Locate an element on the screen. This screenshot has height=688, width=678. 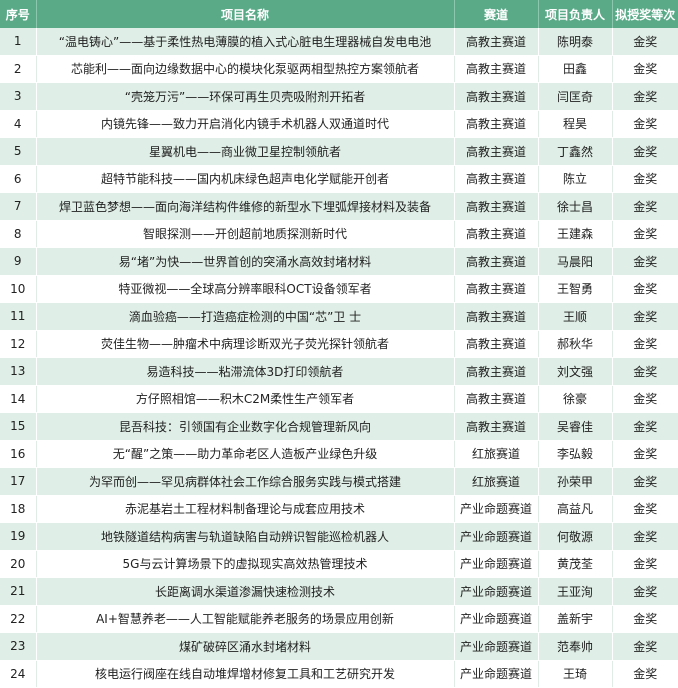
table-row: 16 无“醒”之策——助力革命老区人造板产业绿色升级 红旅赛道 李弘毅 金奖 is located at coordinates (339, 454).